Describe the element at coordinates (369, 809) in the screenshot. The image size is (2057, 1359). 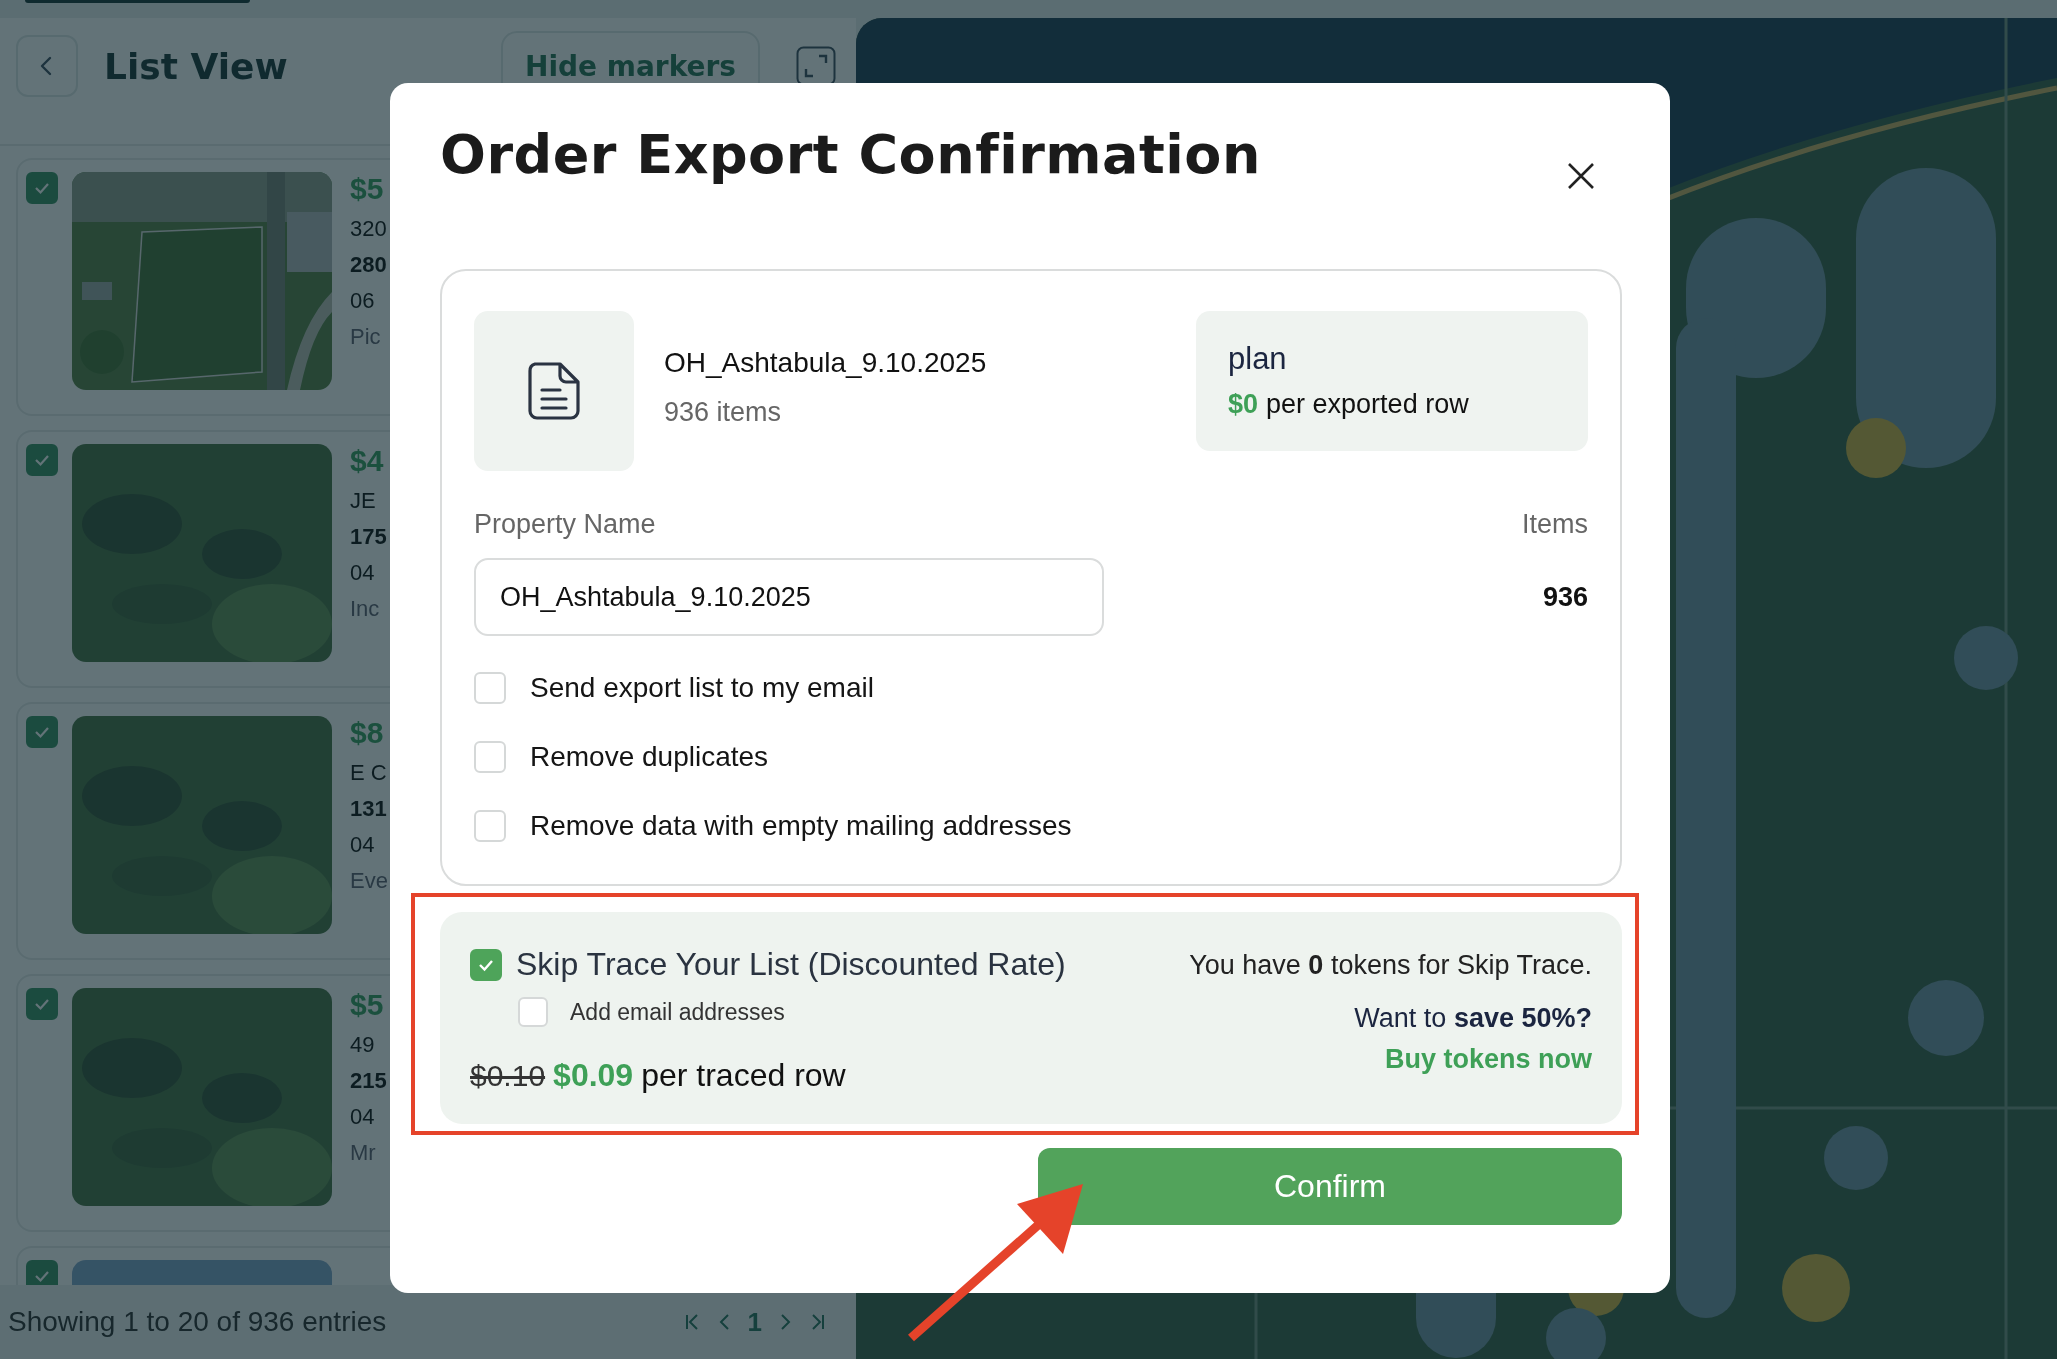
I see `card-detail: 131` at that location.